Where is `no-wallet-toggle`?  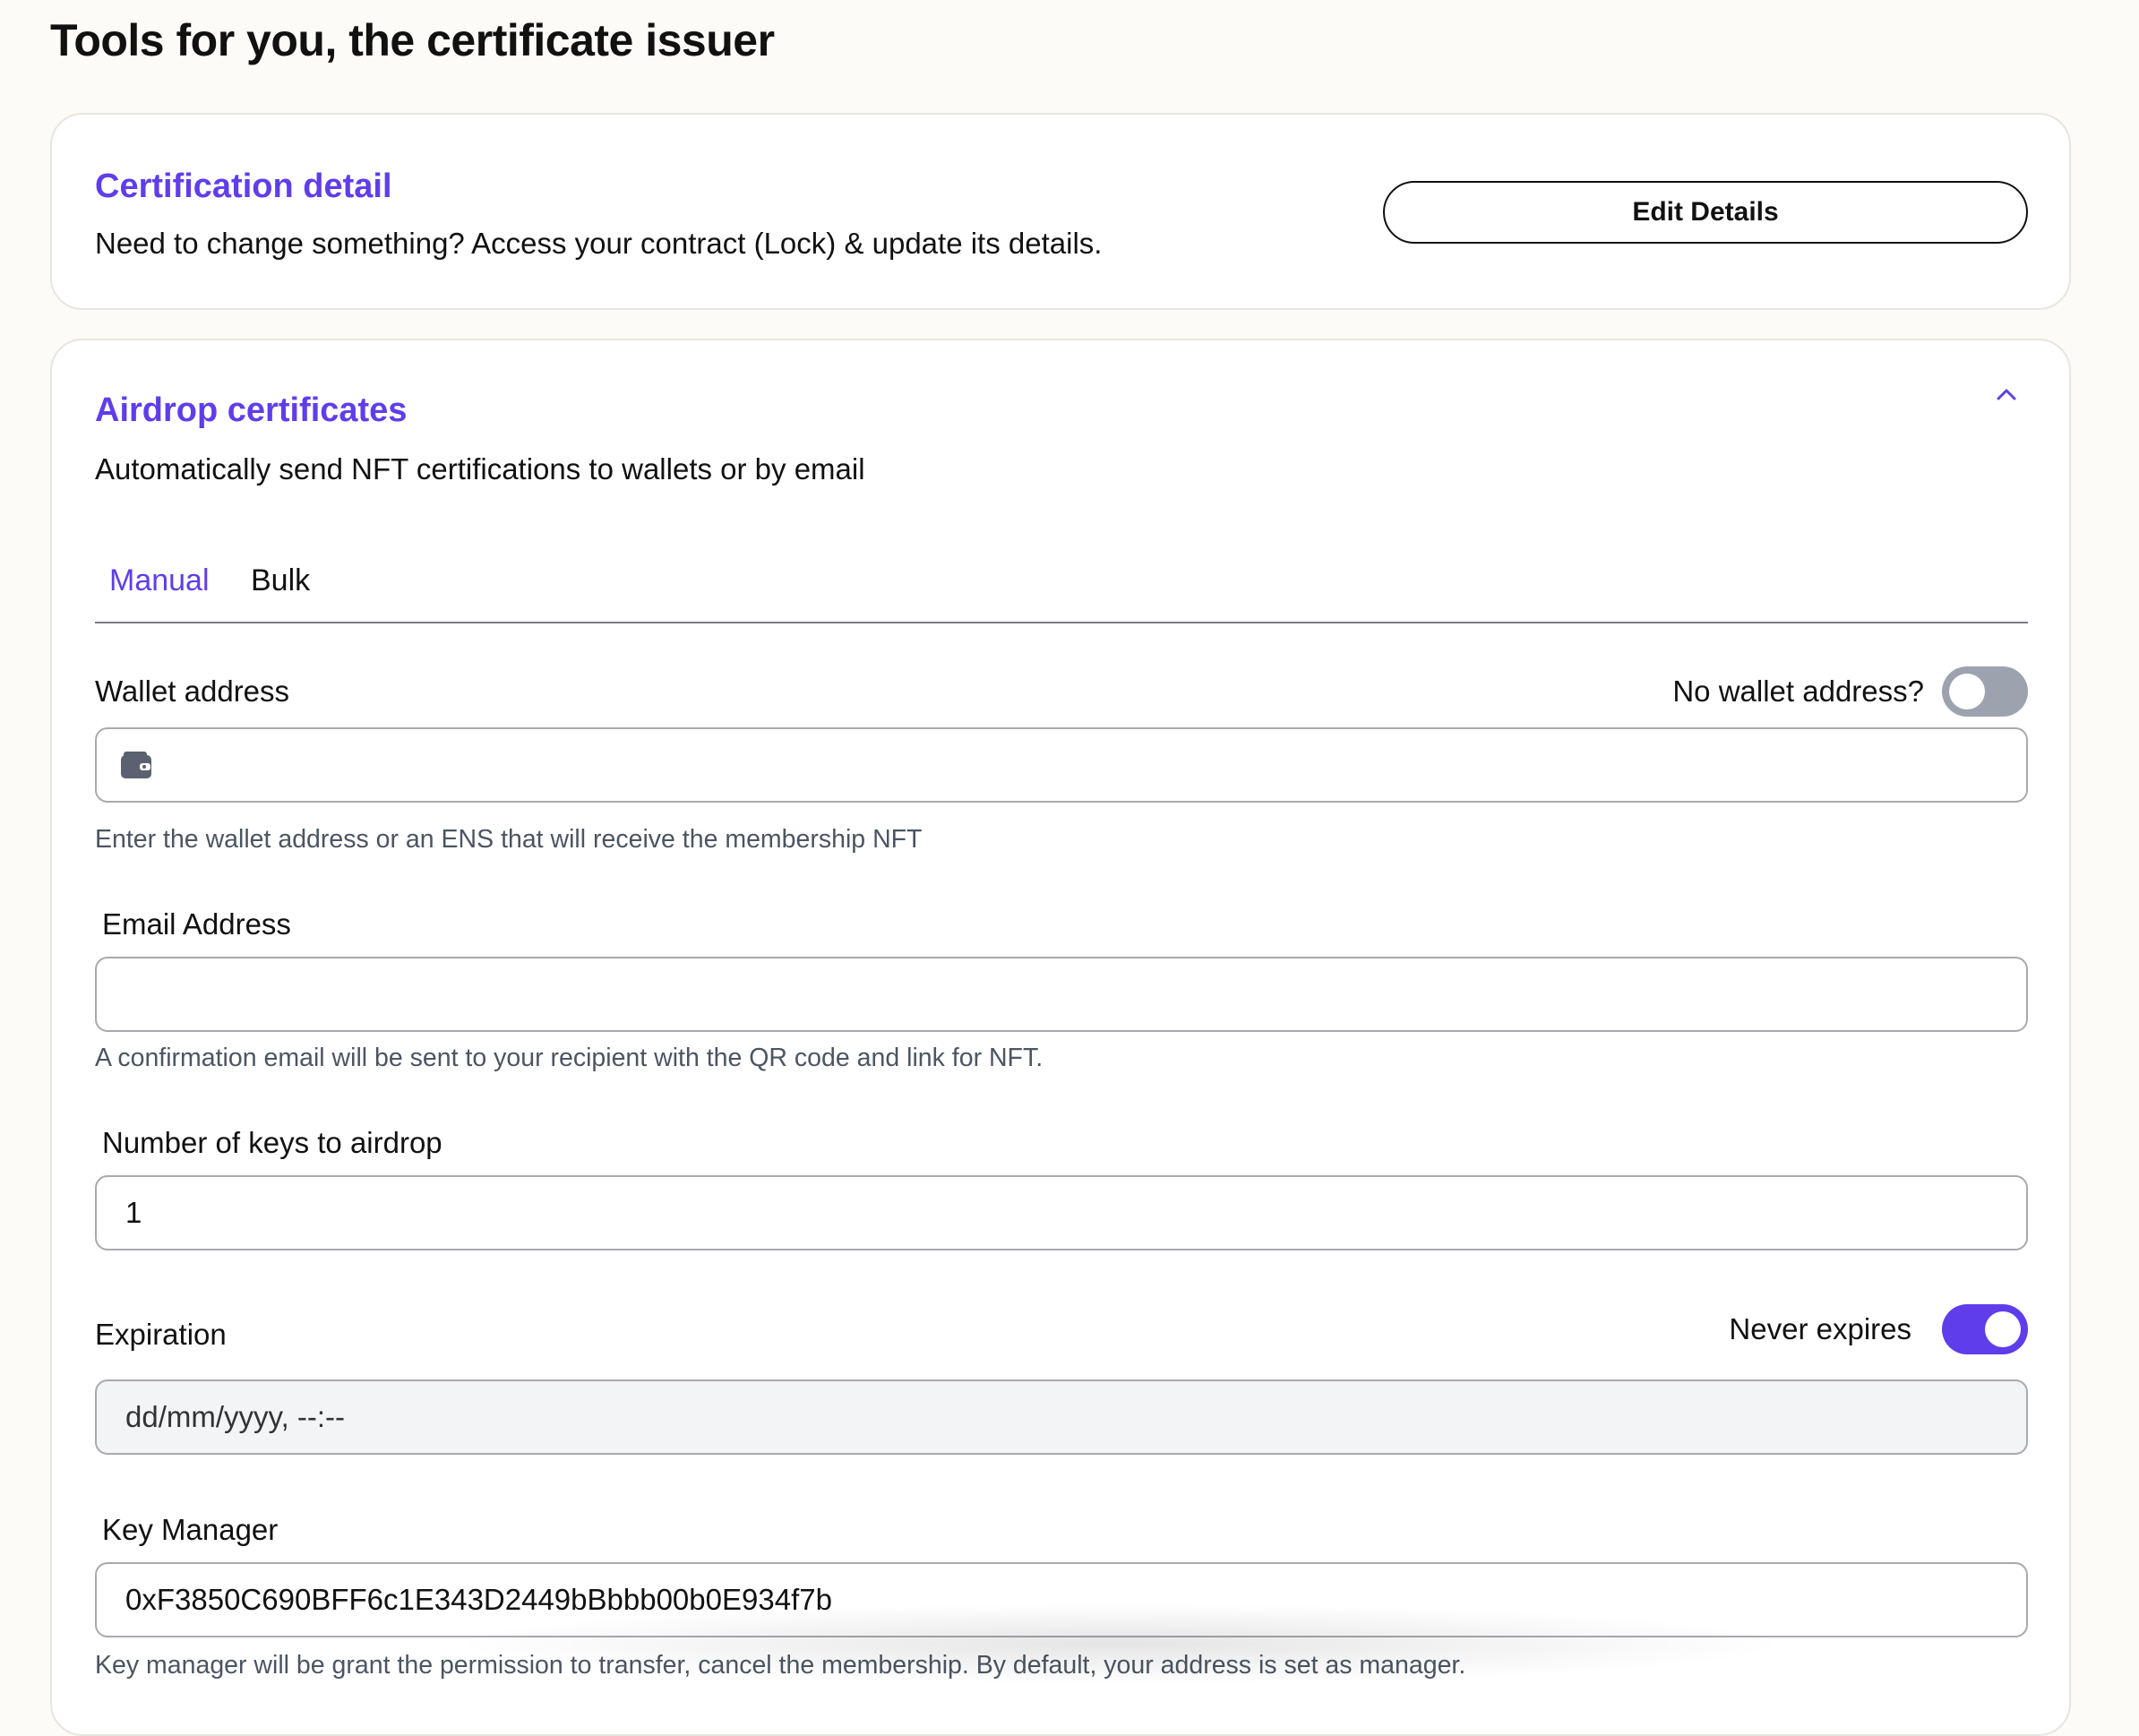 no-wallet-toggle is located at coordinates (1985, 691).